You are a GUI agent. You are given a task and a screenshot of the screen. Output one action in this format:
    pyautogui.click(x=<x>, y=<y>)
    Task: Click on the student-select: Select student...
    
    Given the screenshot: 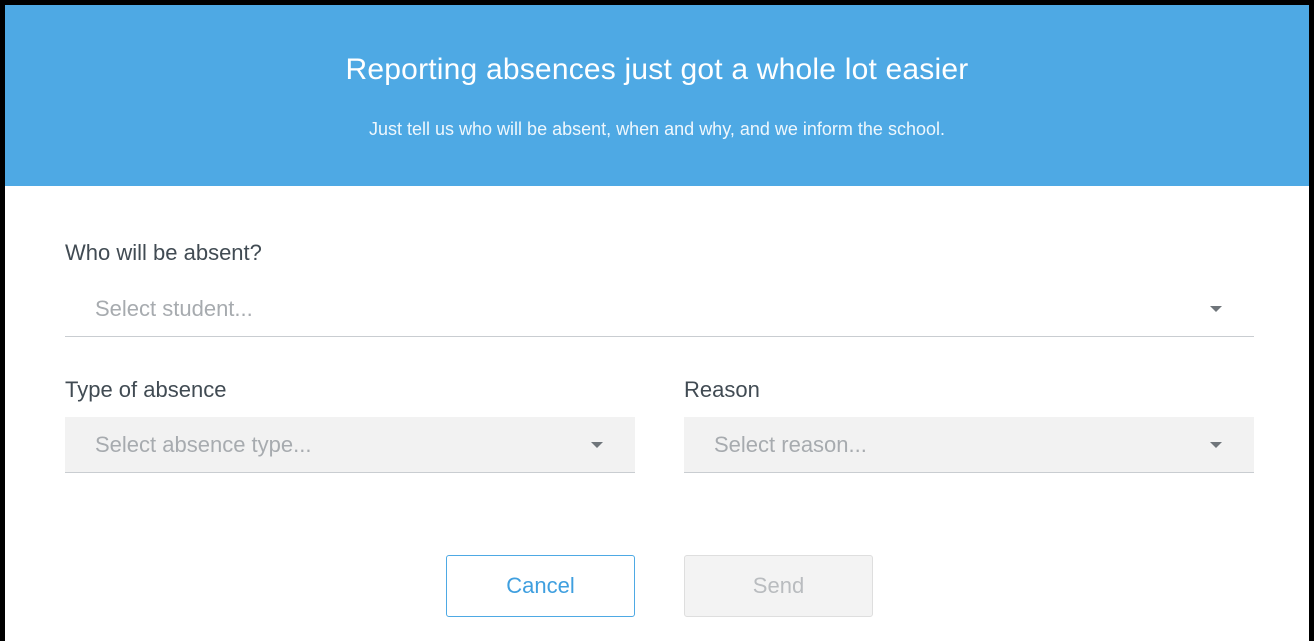 What is the action you would take?
    pyautogui.click(x=659, y=309)
    